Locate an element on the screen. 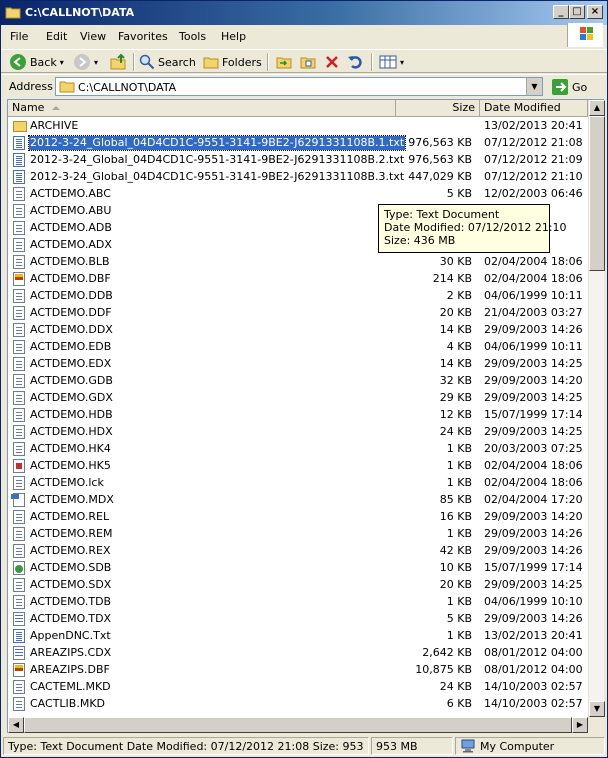  file-row: ACTDEMO.TDB 1 KB 04/06/1999 10:10 is located at coordinates (298, 602).